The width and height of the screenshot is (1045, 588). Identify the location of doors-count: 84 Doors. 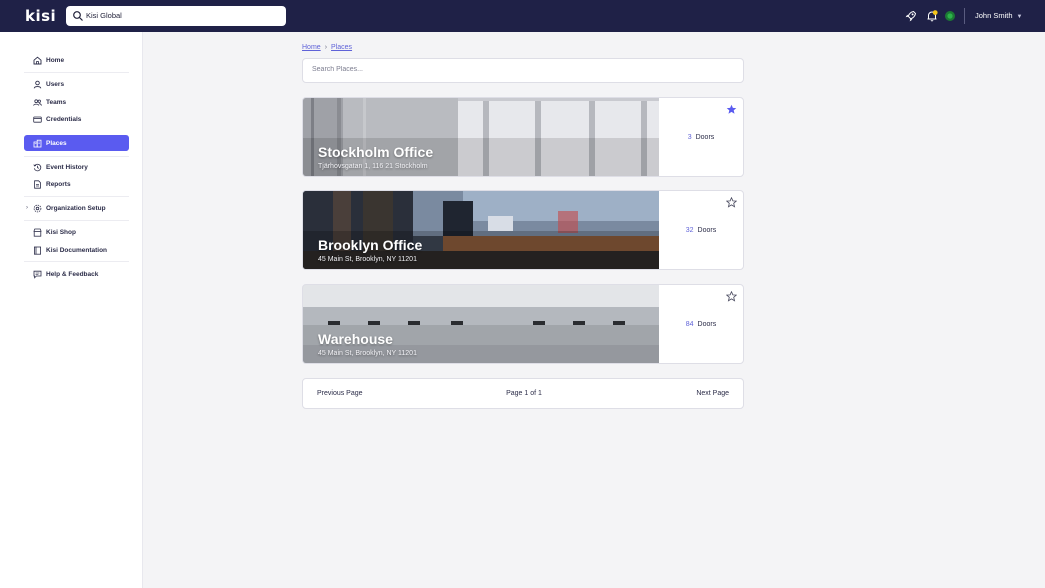
(701, 324).